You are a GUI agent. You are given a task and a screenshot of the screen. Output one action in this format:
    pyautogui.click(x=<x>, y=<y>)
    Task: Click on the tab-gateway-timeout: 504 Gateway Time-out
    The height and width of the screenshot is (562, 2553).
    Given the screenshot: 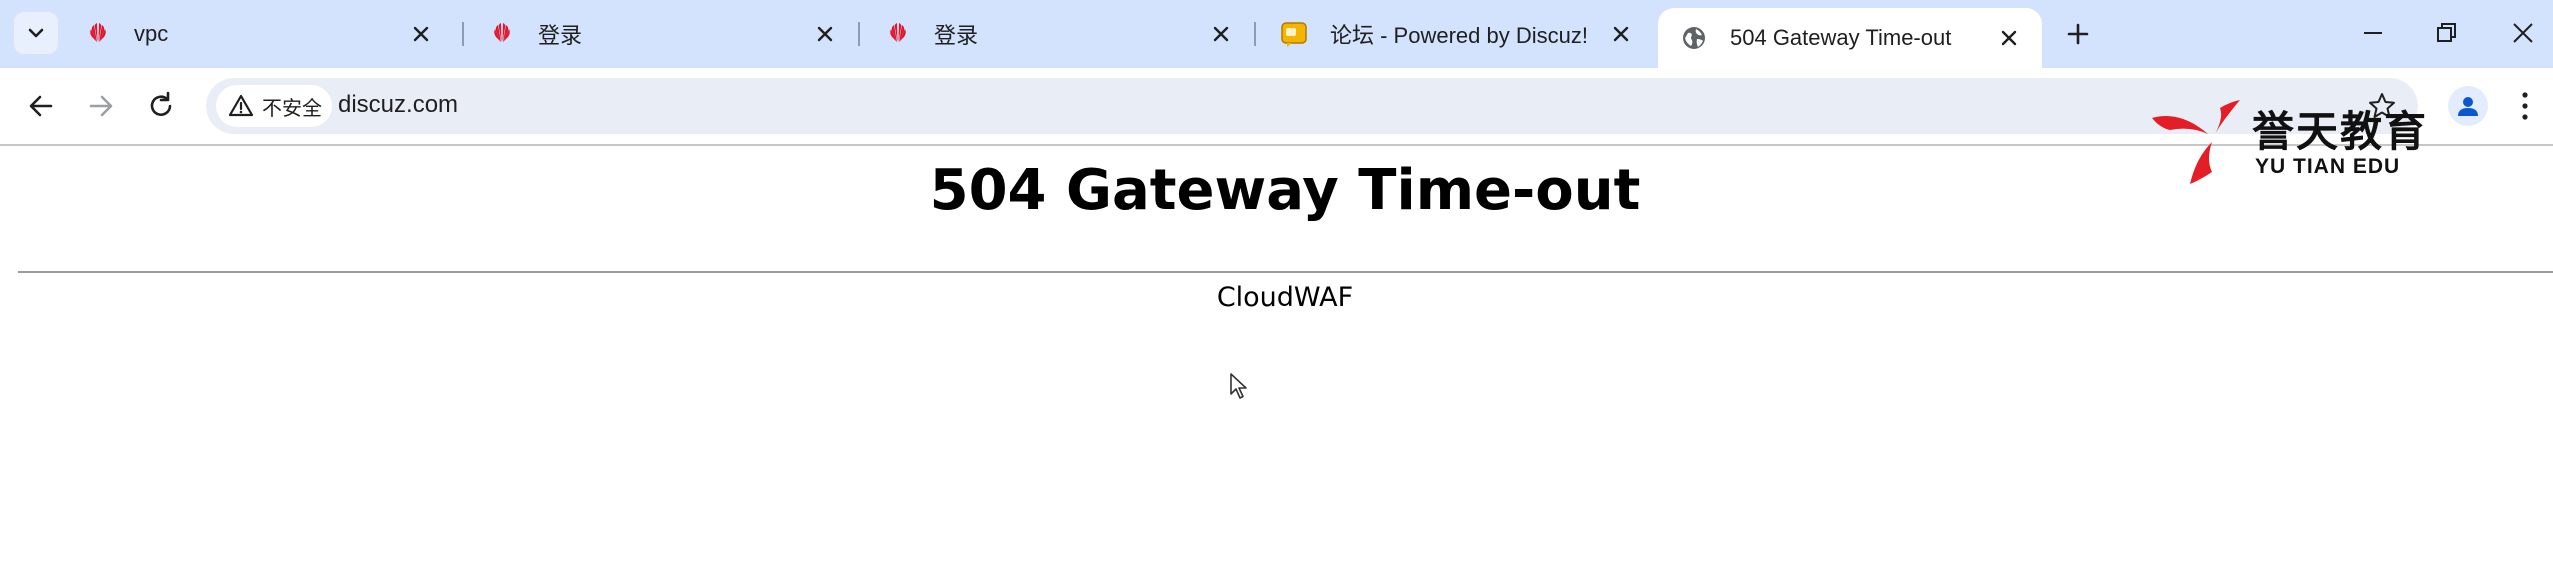 What is the action you would take?
    pyautogui.click(x=1850, y=38)
    